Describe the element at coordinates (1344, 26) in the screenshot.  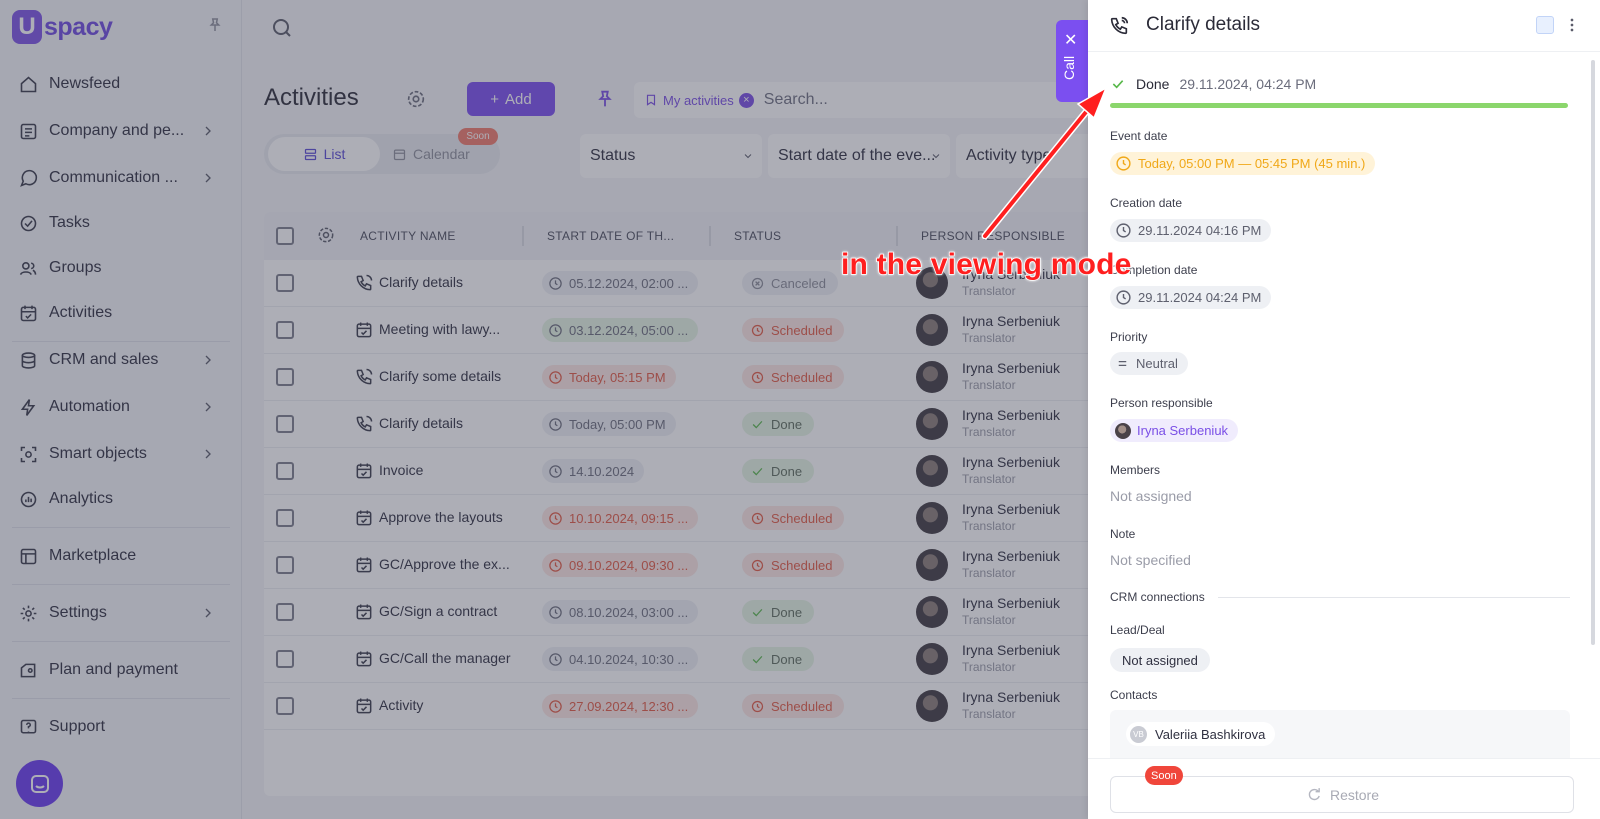
I see `panel-header: Clarify details` at that location.